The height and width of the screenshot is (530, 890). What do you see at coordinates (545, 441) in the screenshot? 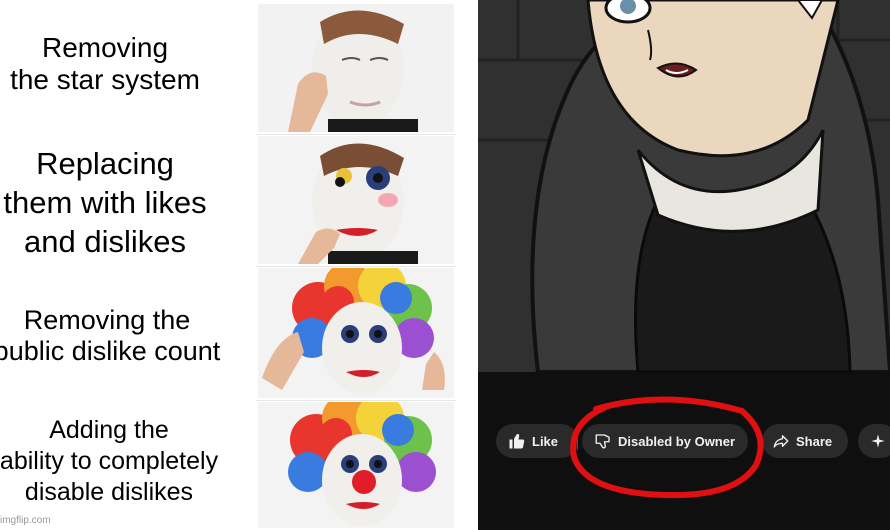
I see `like-label: Like` at bounding box center [545, 441].